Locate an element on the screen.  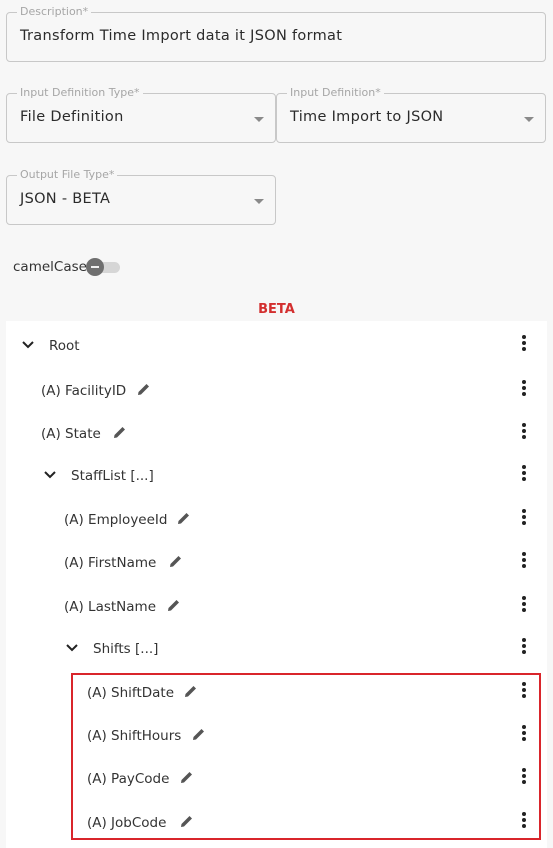
input-definition-type-select: Input Definition Type* File Definition is located at coordinates (141, 114).